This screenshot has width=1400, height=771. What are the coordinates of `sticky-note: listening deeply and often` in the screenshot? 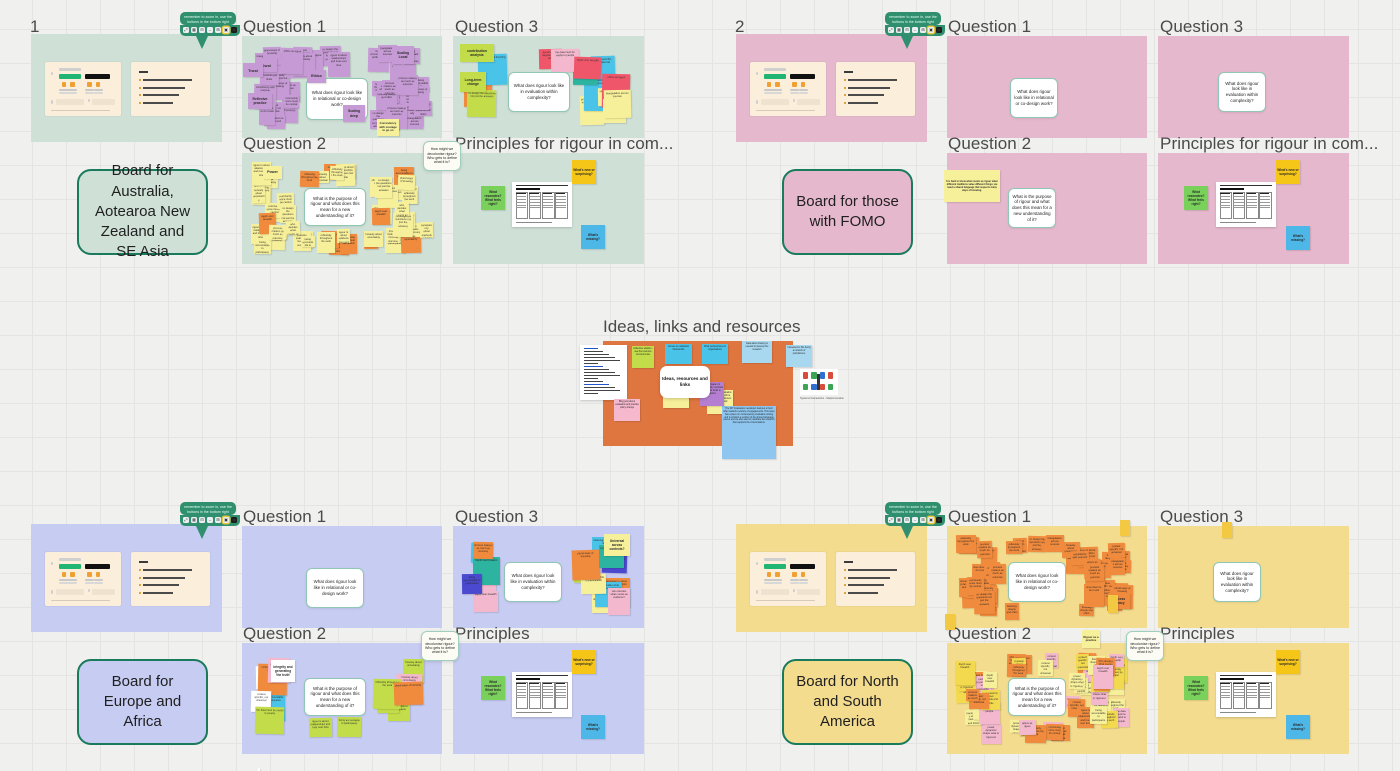 It's located at (1012, 611).